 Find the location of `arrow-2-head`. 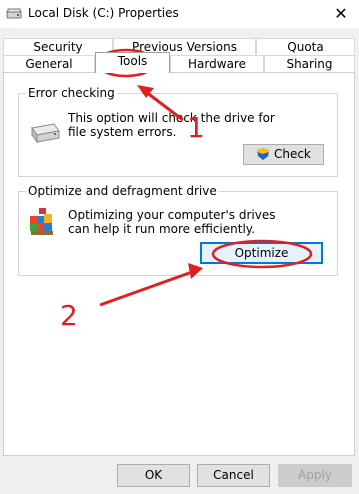

arrow-2-head is located at coordinates (195, 271).